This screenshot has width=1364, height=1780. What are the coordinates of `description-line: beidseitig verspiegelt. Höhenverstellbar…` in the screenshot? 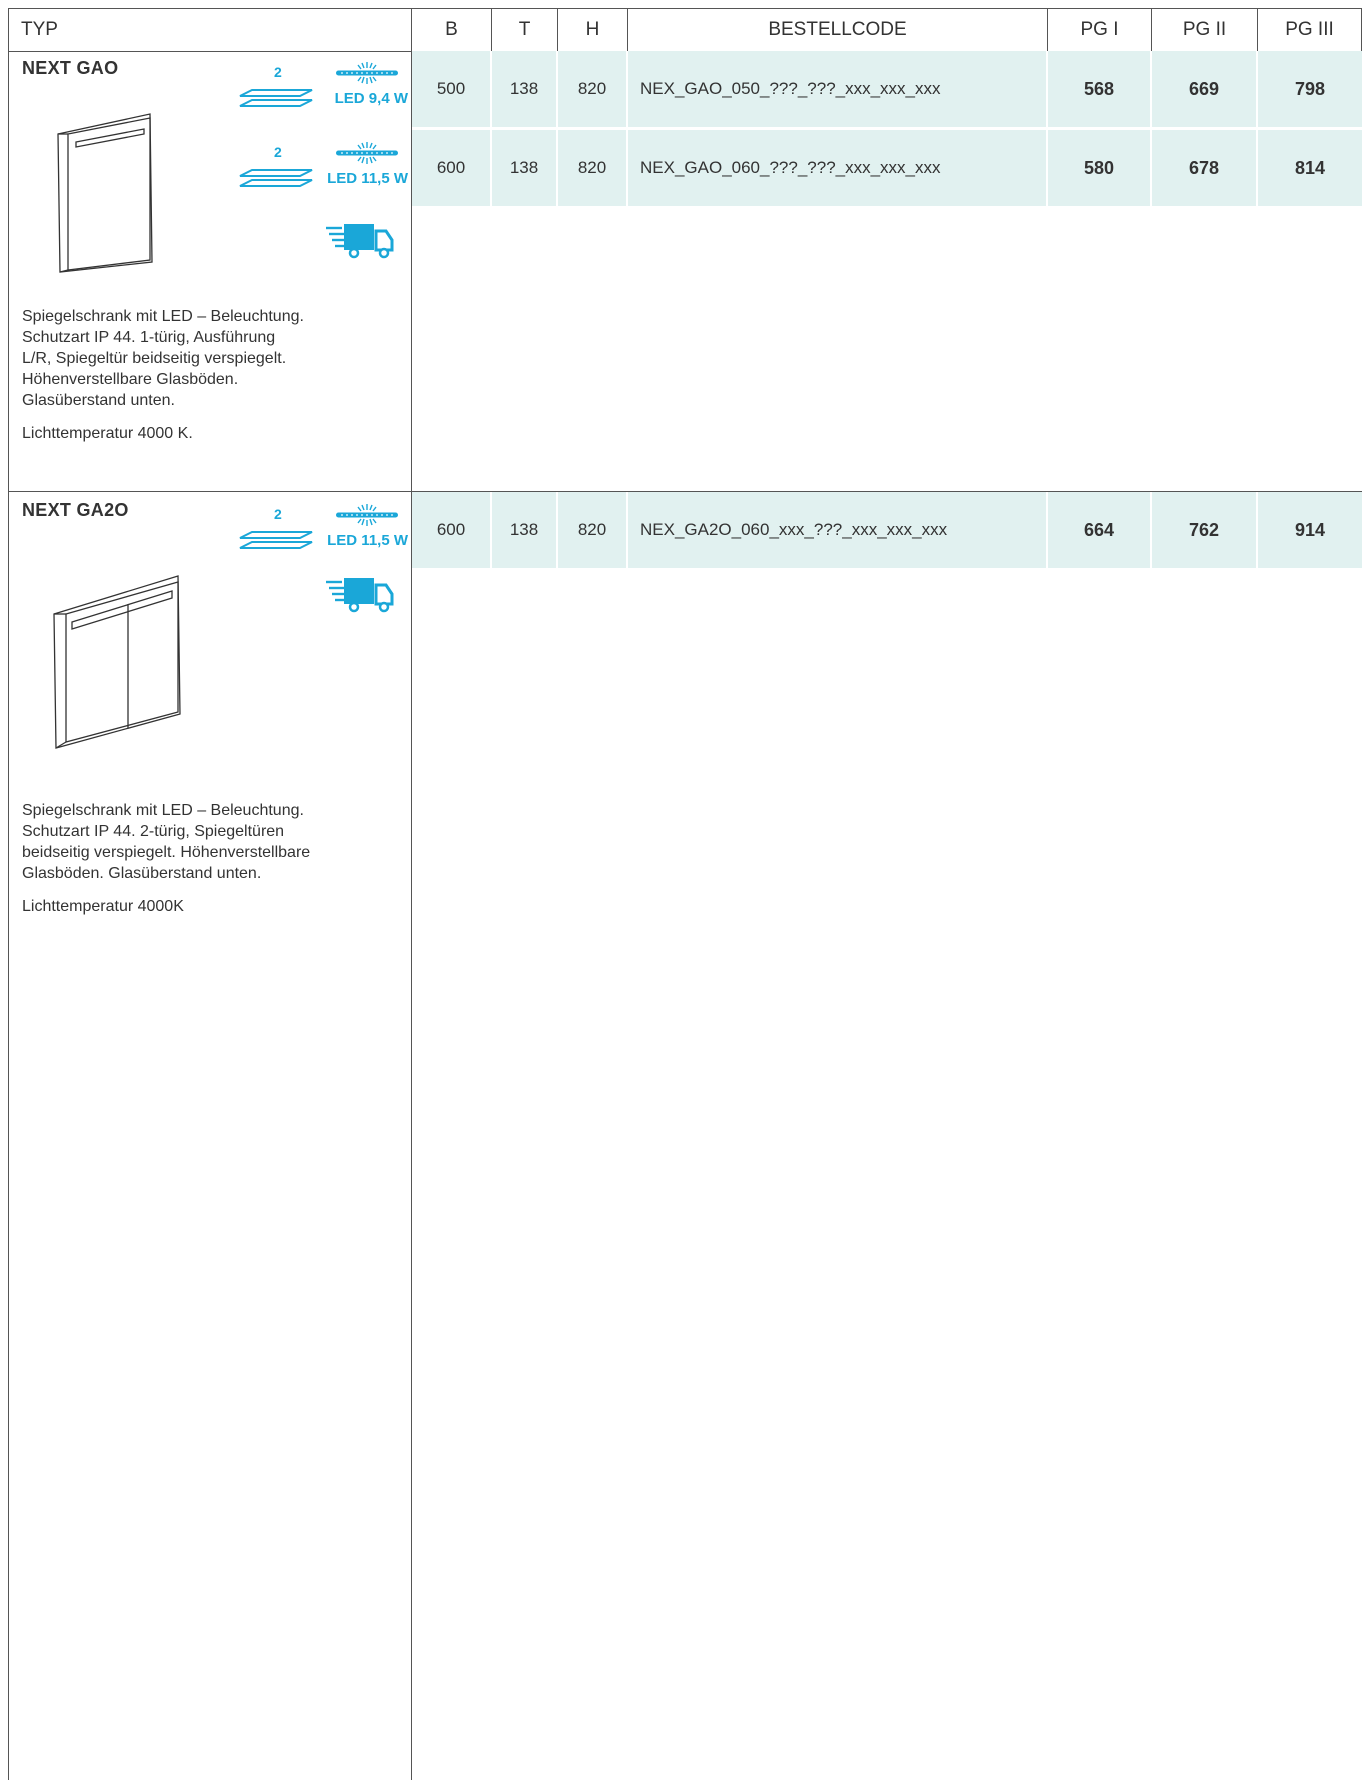 It's located at (166, 852).